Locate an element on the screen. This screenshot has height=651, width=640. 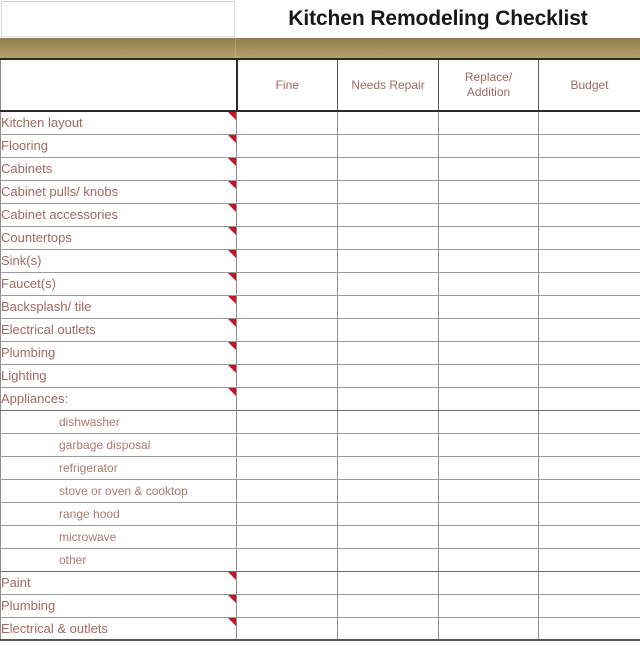
row-label-cell: Flooring is located at coordinates (118, 145).